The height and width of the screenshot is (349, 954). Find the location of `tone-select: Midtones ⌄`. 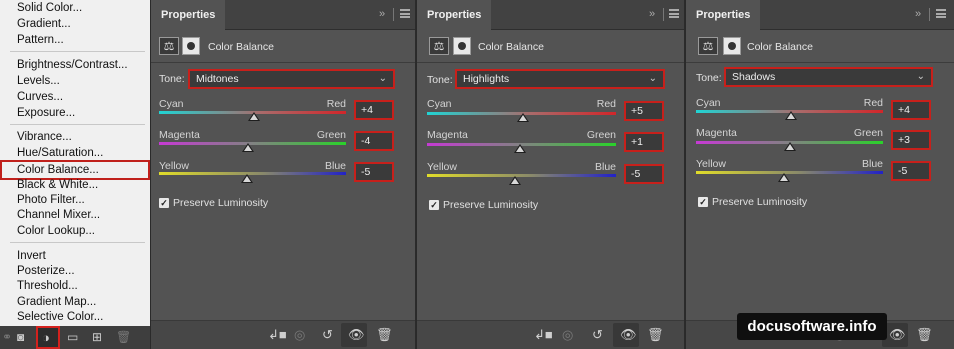

tone-select: Midtones ⌄ is located at coordinates (291, 79).